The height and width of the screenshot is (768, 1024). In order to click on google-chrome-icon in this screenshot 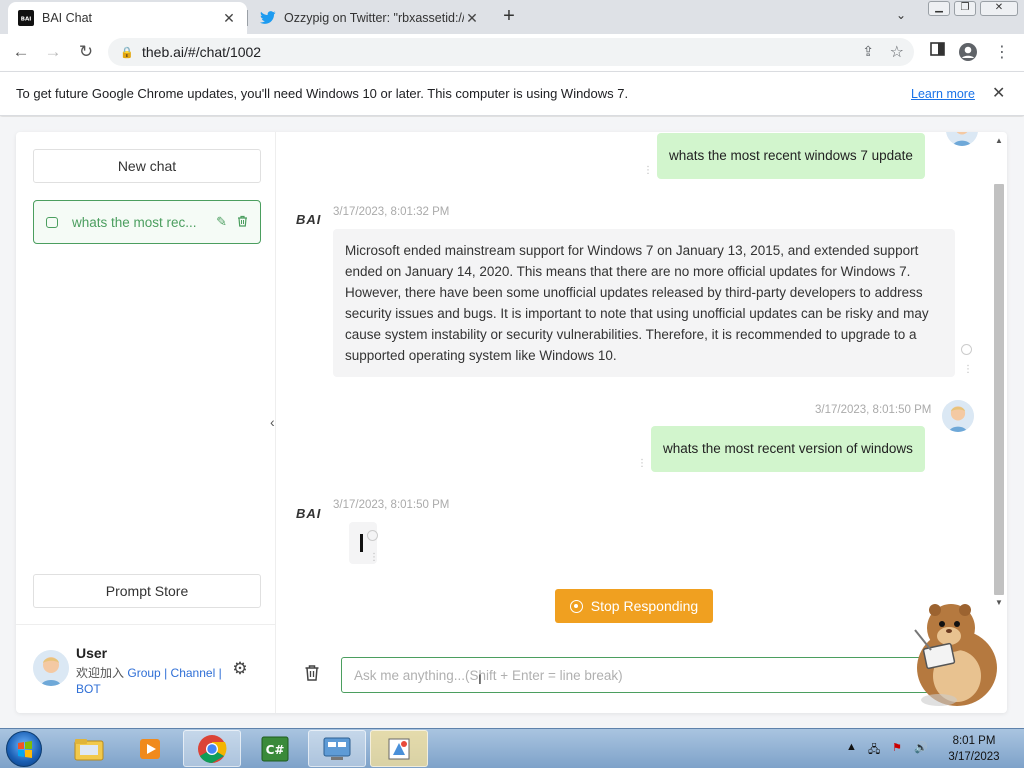, I will do `click(212, 748)`.